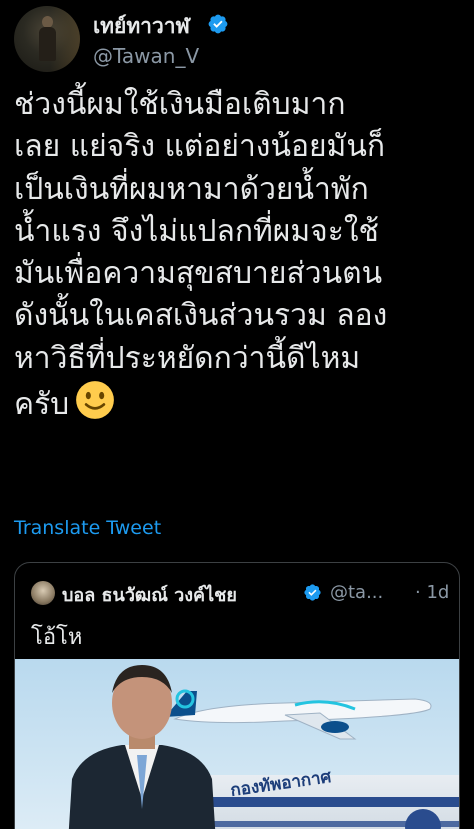 This screenshot has height=829, width=474. What do you see at coordinates (149, 594) in the screenshot?
I see `quoted-author-display-name: บอล ธนวัฒณ์ วงค์ไชย` at bounding box center [149, 594].